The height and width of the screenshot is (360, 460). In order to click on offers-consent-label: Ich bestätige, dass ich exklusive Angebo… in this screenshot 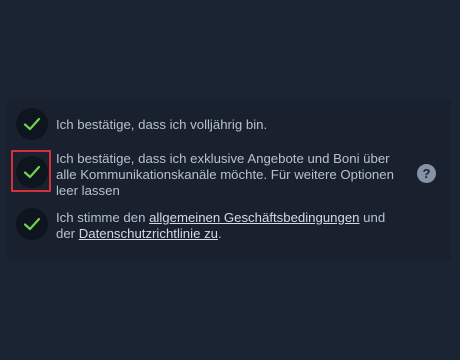, I will do `click(225, 174)`.